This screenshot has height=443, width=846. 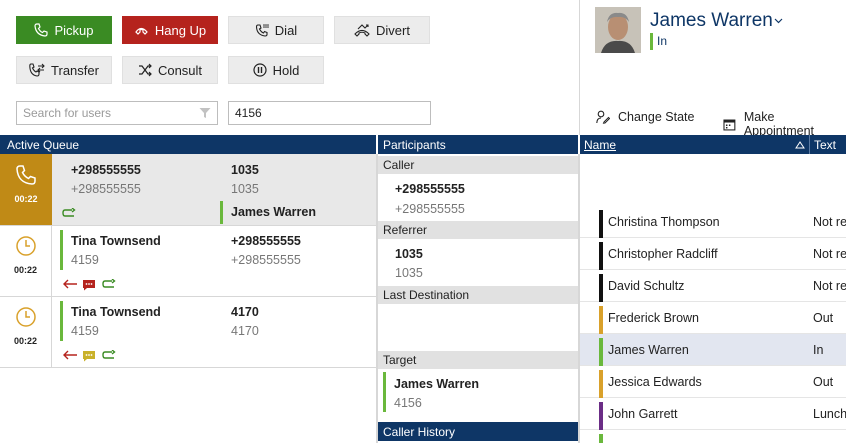 What do you see at coordinates (245, 189) in the screenshot?
I see `destination-number-sub: 1035` at bounding box center [245, 189].